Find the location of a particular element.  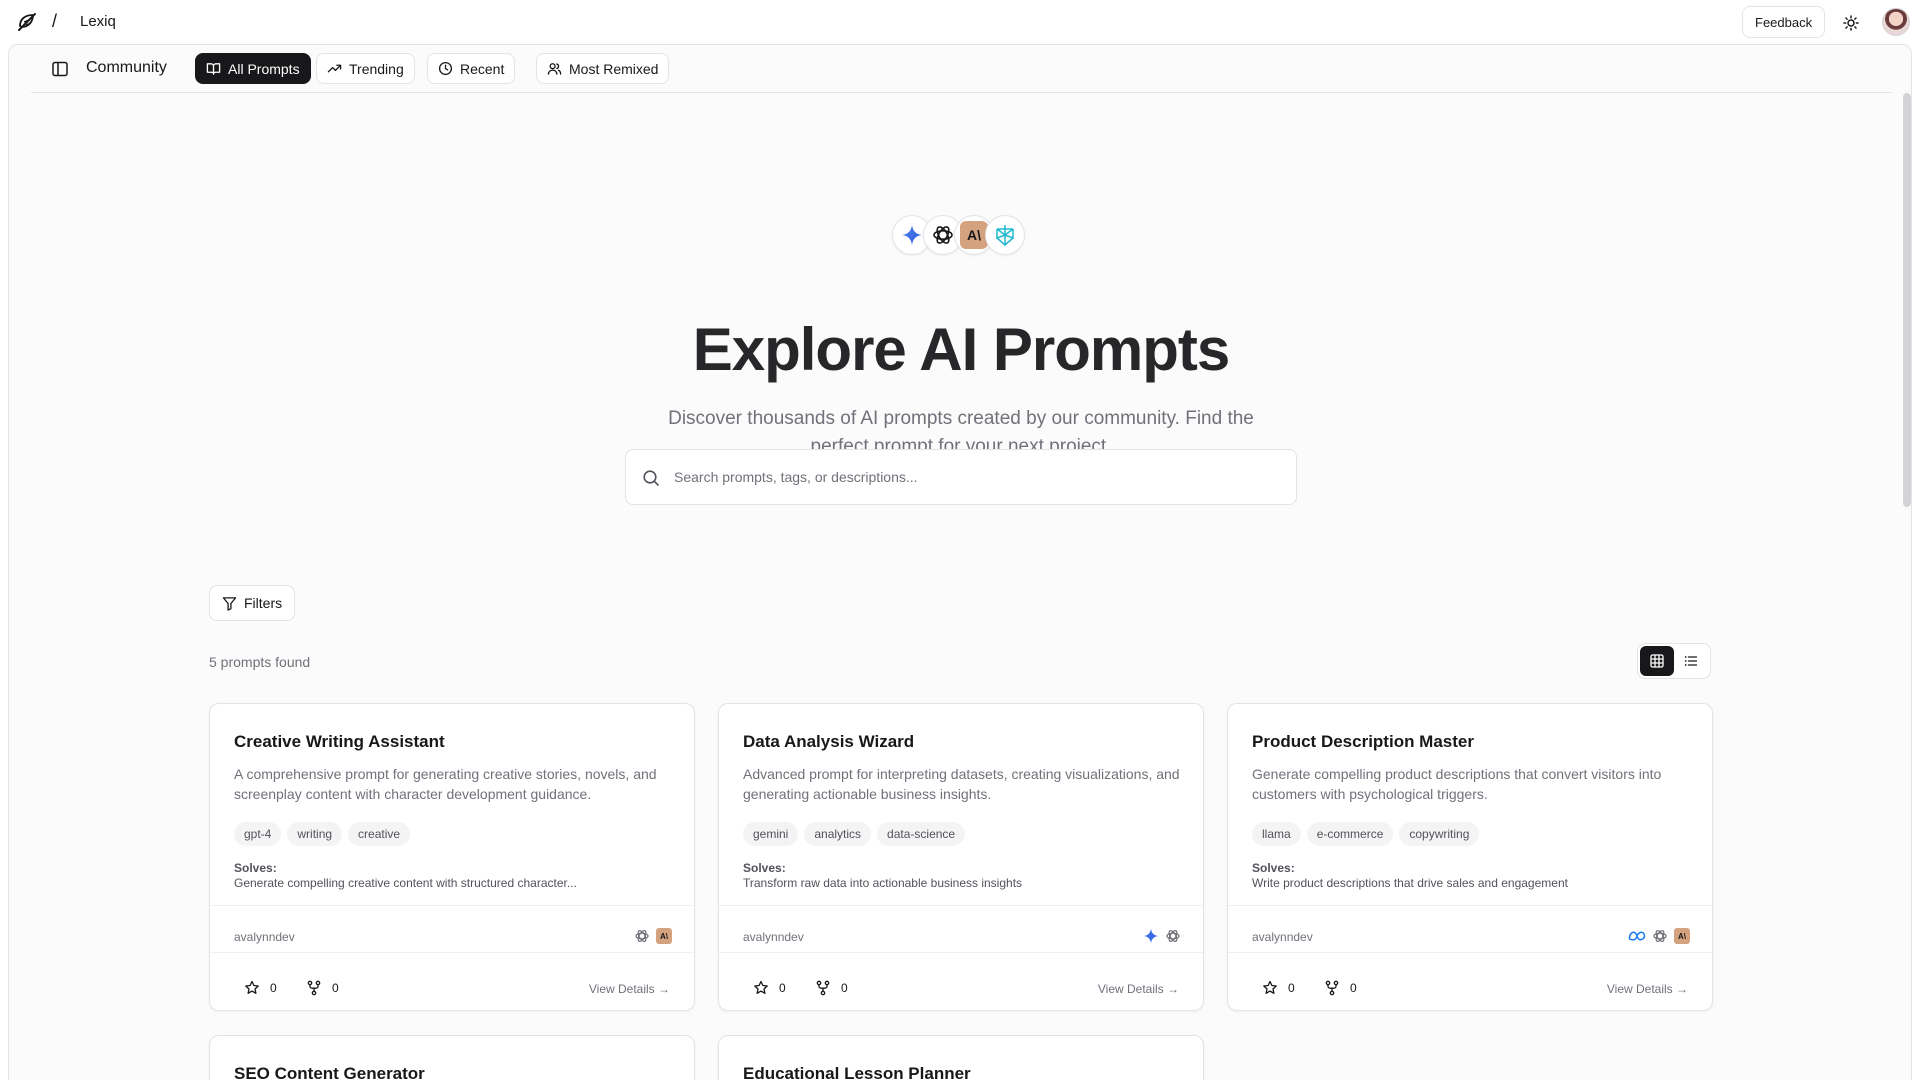

card-title: Data Analysis Wizard is located at coordinates (828, 742).